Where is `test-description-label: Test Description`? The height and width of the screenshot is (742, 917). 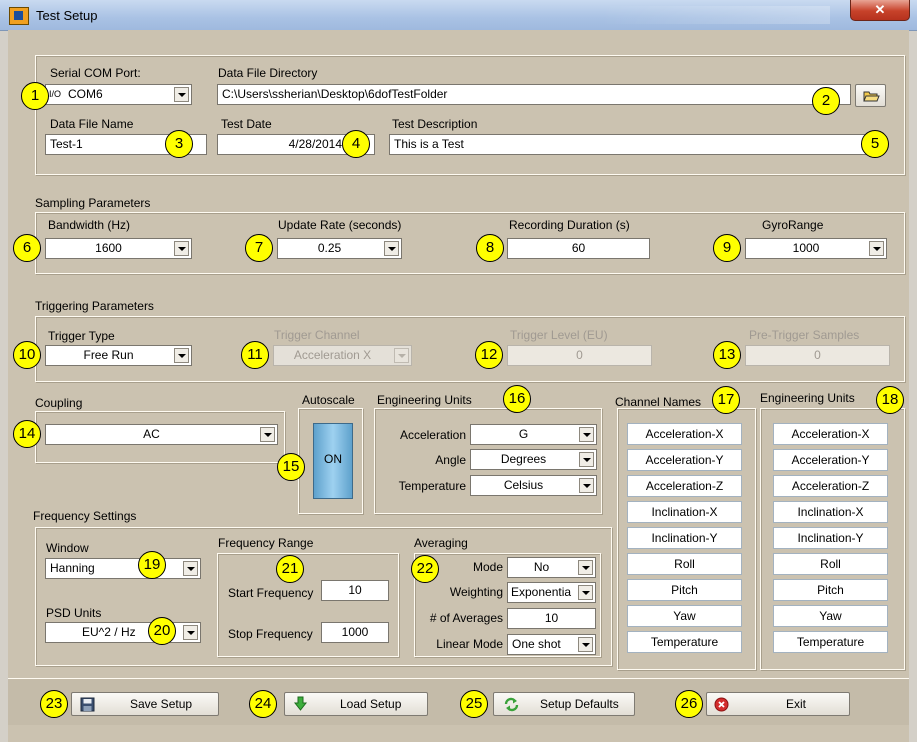 test-description-label: Test Description is located at coordinates (435, 124).